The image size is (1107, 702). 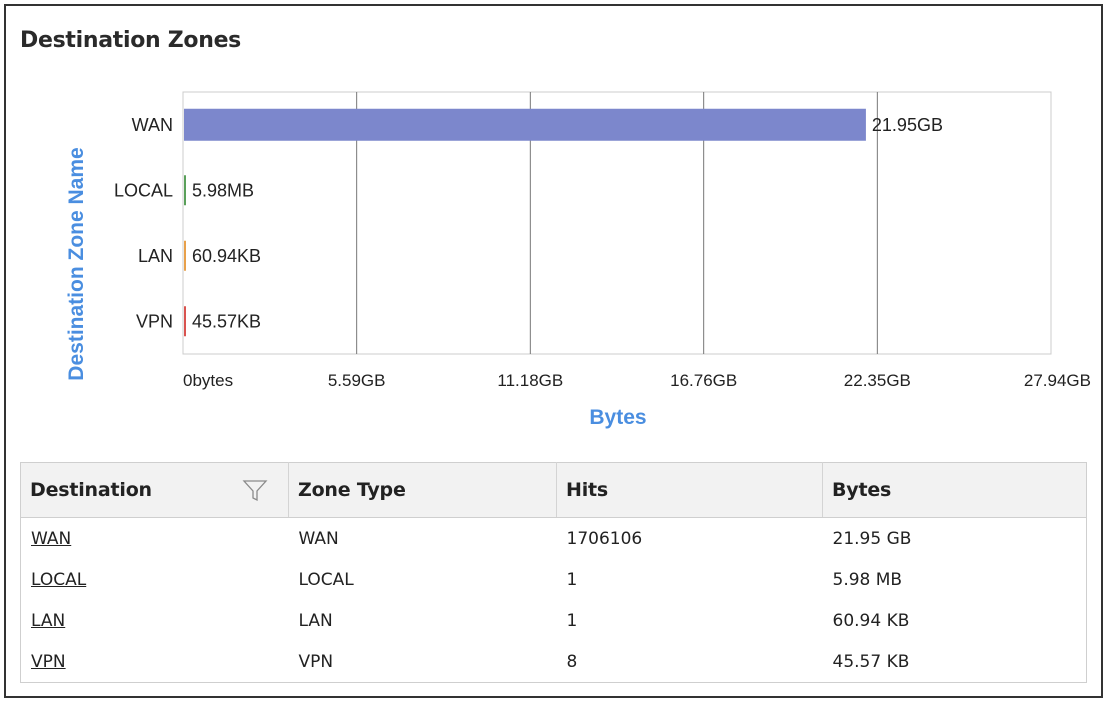 I want to click on hits-cell: 8, so click(x=572, y=661).